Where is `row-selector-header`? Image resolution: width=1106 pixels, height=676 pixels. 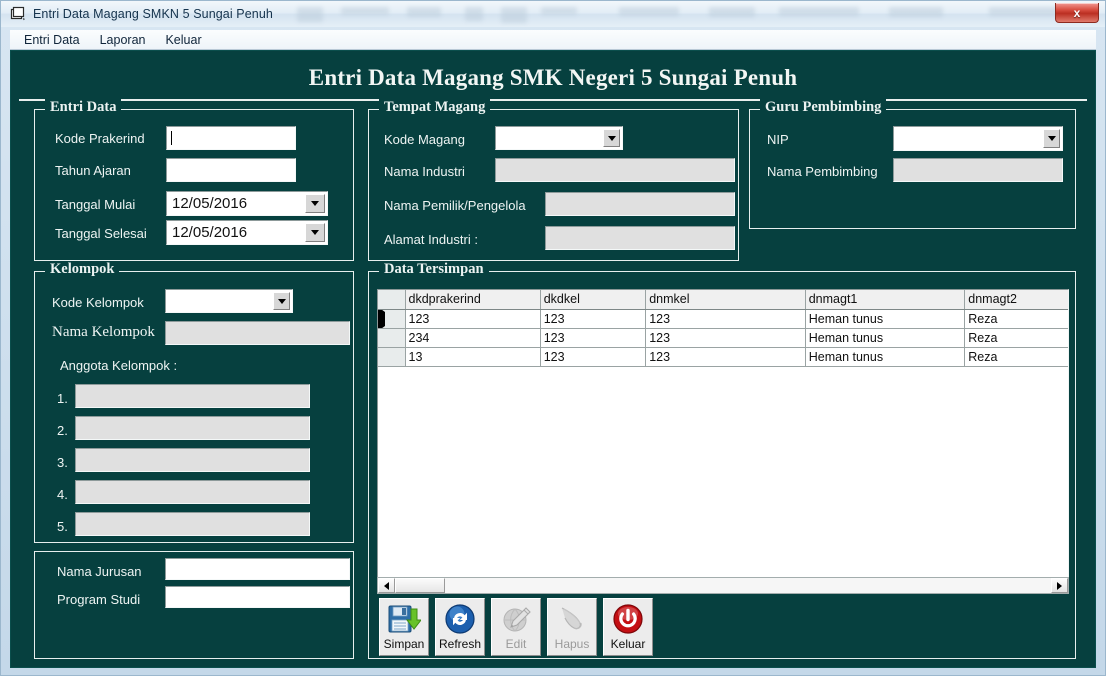
row-selector-header is located at coordinates (392, 300).